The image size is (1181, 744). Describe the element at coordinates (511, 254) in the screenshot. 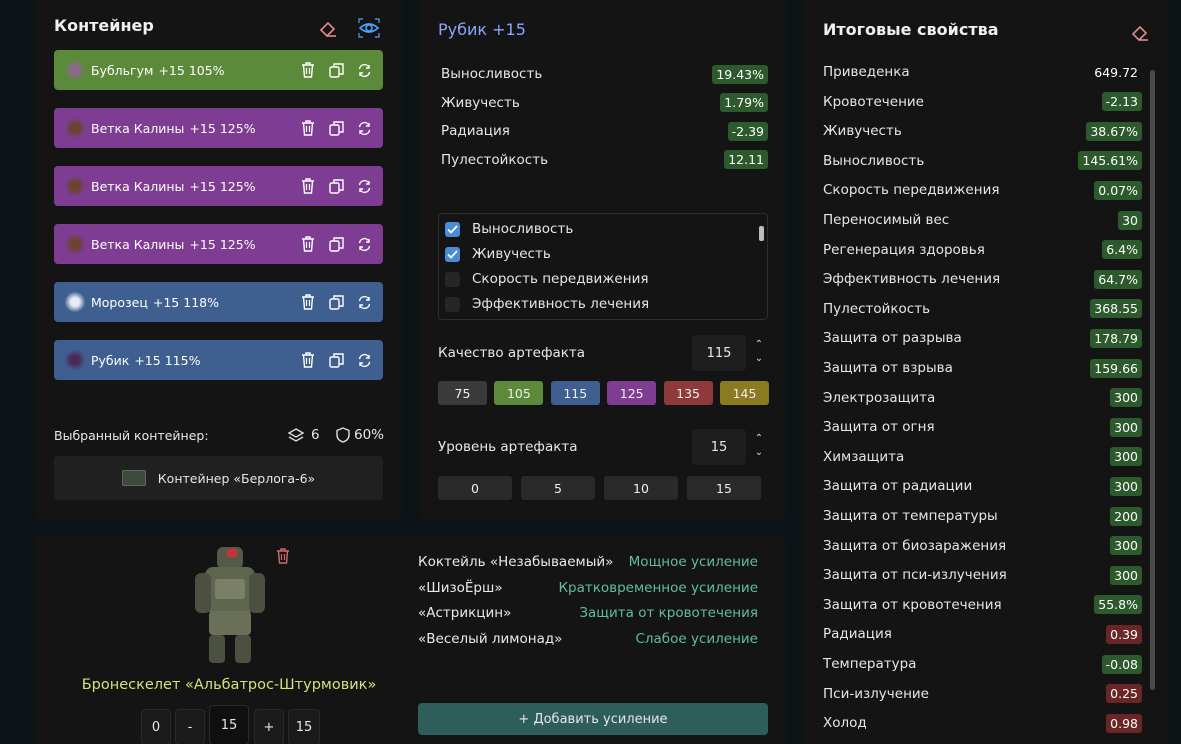

I see `checkbox-label: Живучесть` at that location.